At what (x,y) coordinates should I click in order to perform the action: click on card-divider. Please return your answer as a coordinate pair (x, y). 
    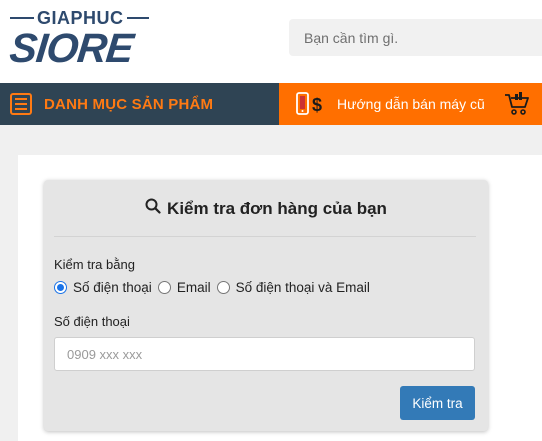
    Looking at the image, I should click on (265, 236).